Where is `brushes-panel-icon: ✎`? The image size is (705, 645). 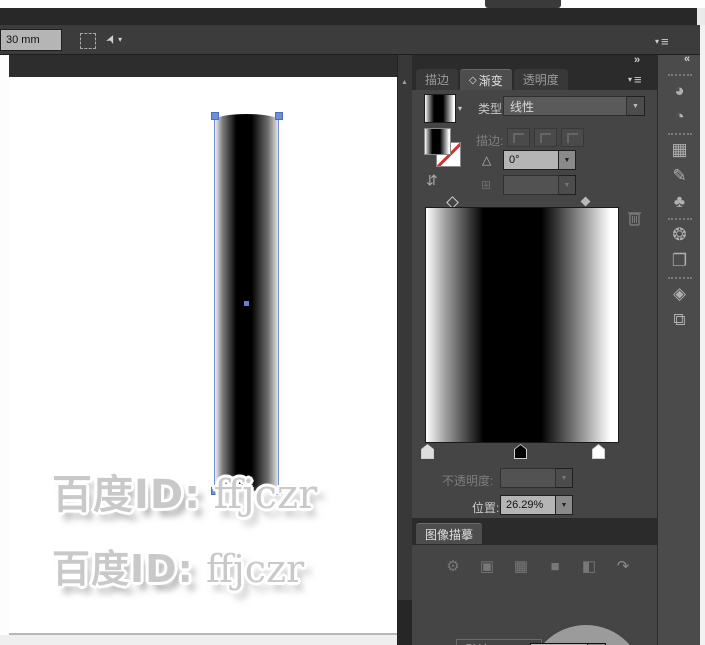 brushes-panel-icon: ✎ is located at coordinates (679, 176).